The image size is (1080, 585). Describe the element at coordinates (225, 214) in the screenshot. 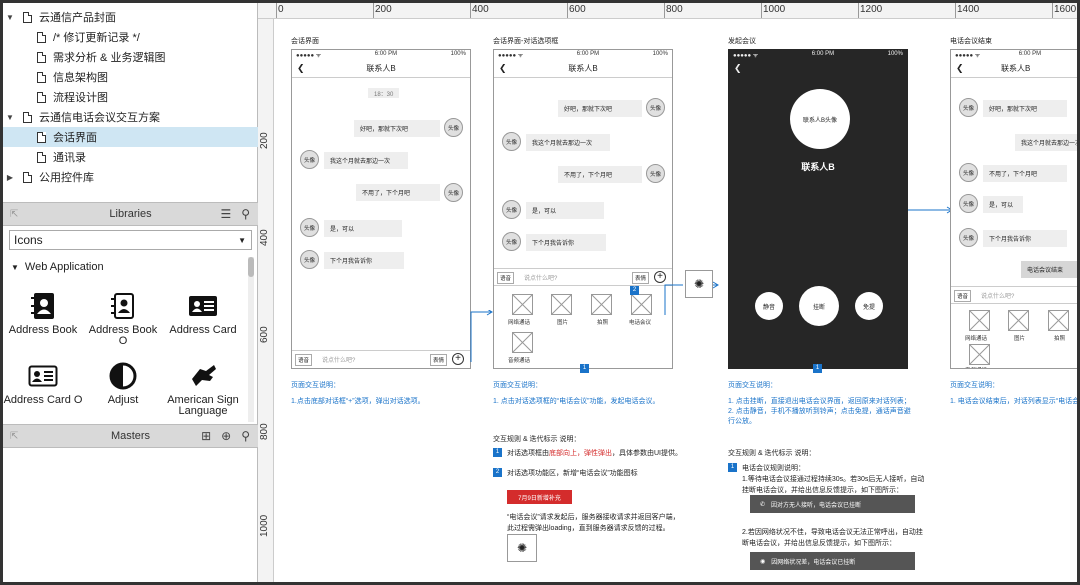

I see `menu-icon: ☰` at that location.